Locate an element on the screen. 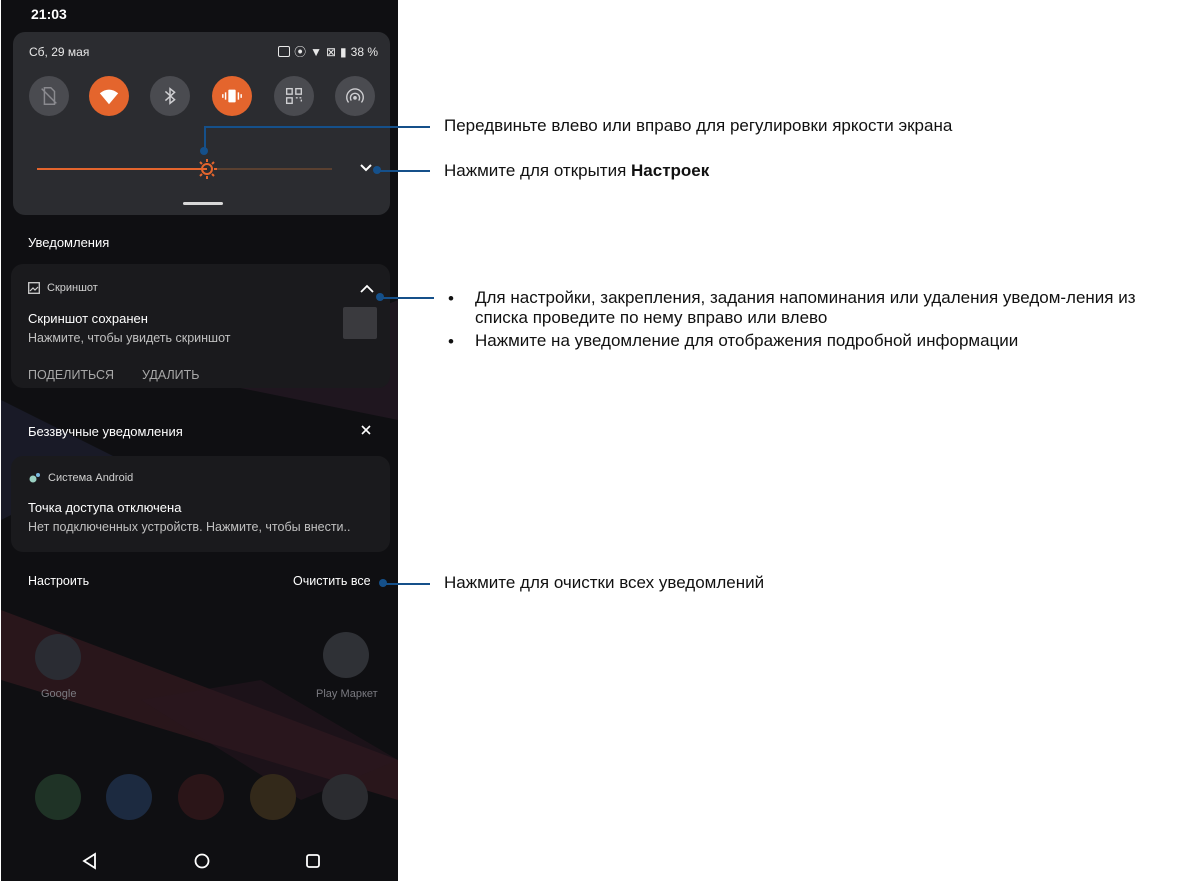  google-folder-icon is located at coordinates (58, 657).